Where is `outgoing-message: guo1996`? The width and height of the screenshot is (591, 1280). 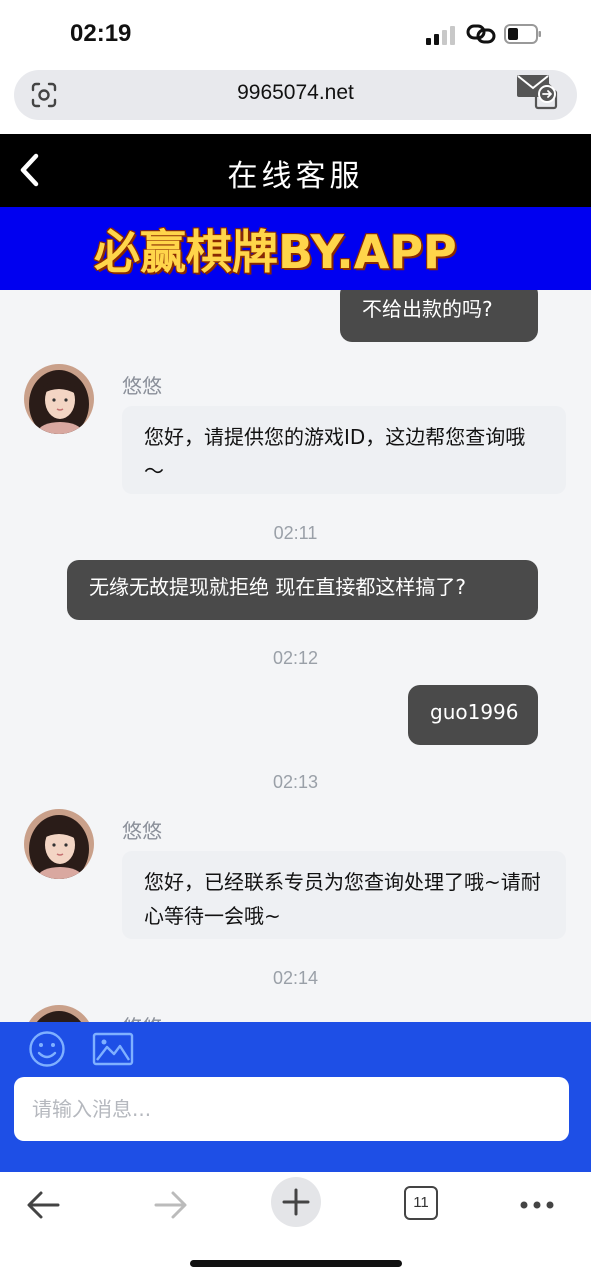
outgoing-message: guo1996 is located at coordinates (473, 715).